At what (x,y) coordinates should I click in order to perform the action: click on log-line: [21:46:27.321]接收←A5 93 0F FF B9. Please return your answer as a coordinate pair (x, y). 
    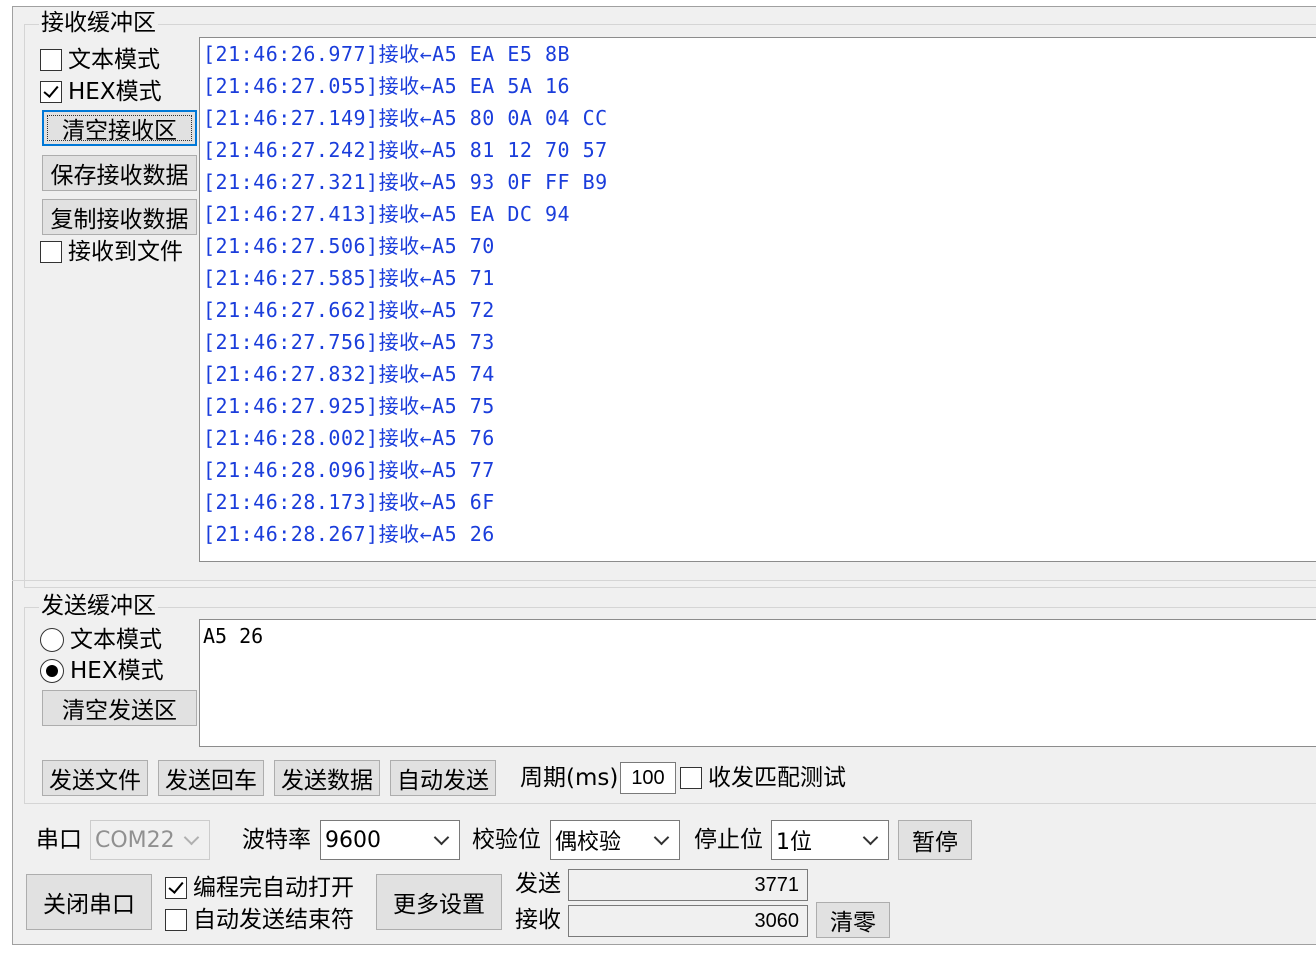
    Looking at the image, I should click on (405, 182).